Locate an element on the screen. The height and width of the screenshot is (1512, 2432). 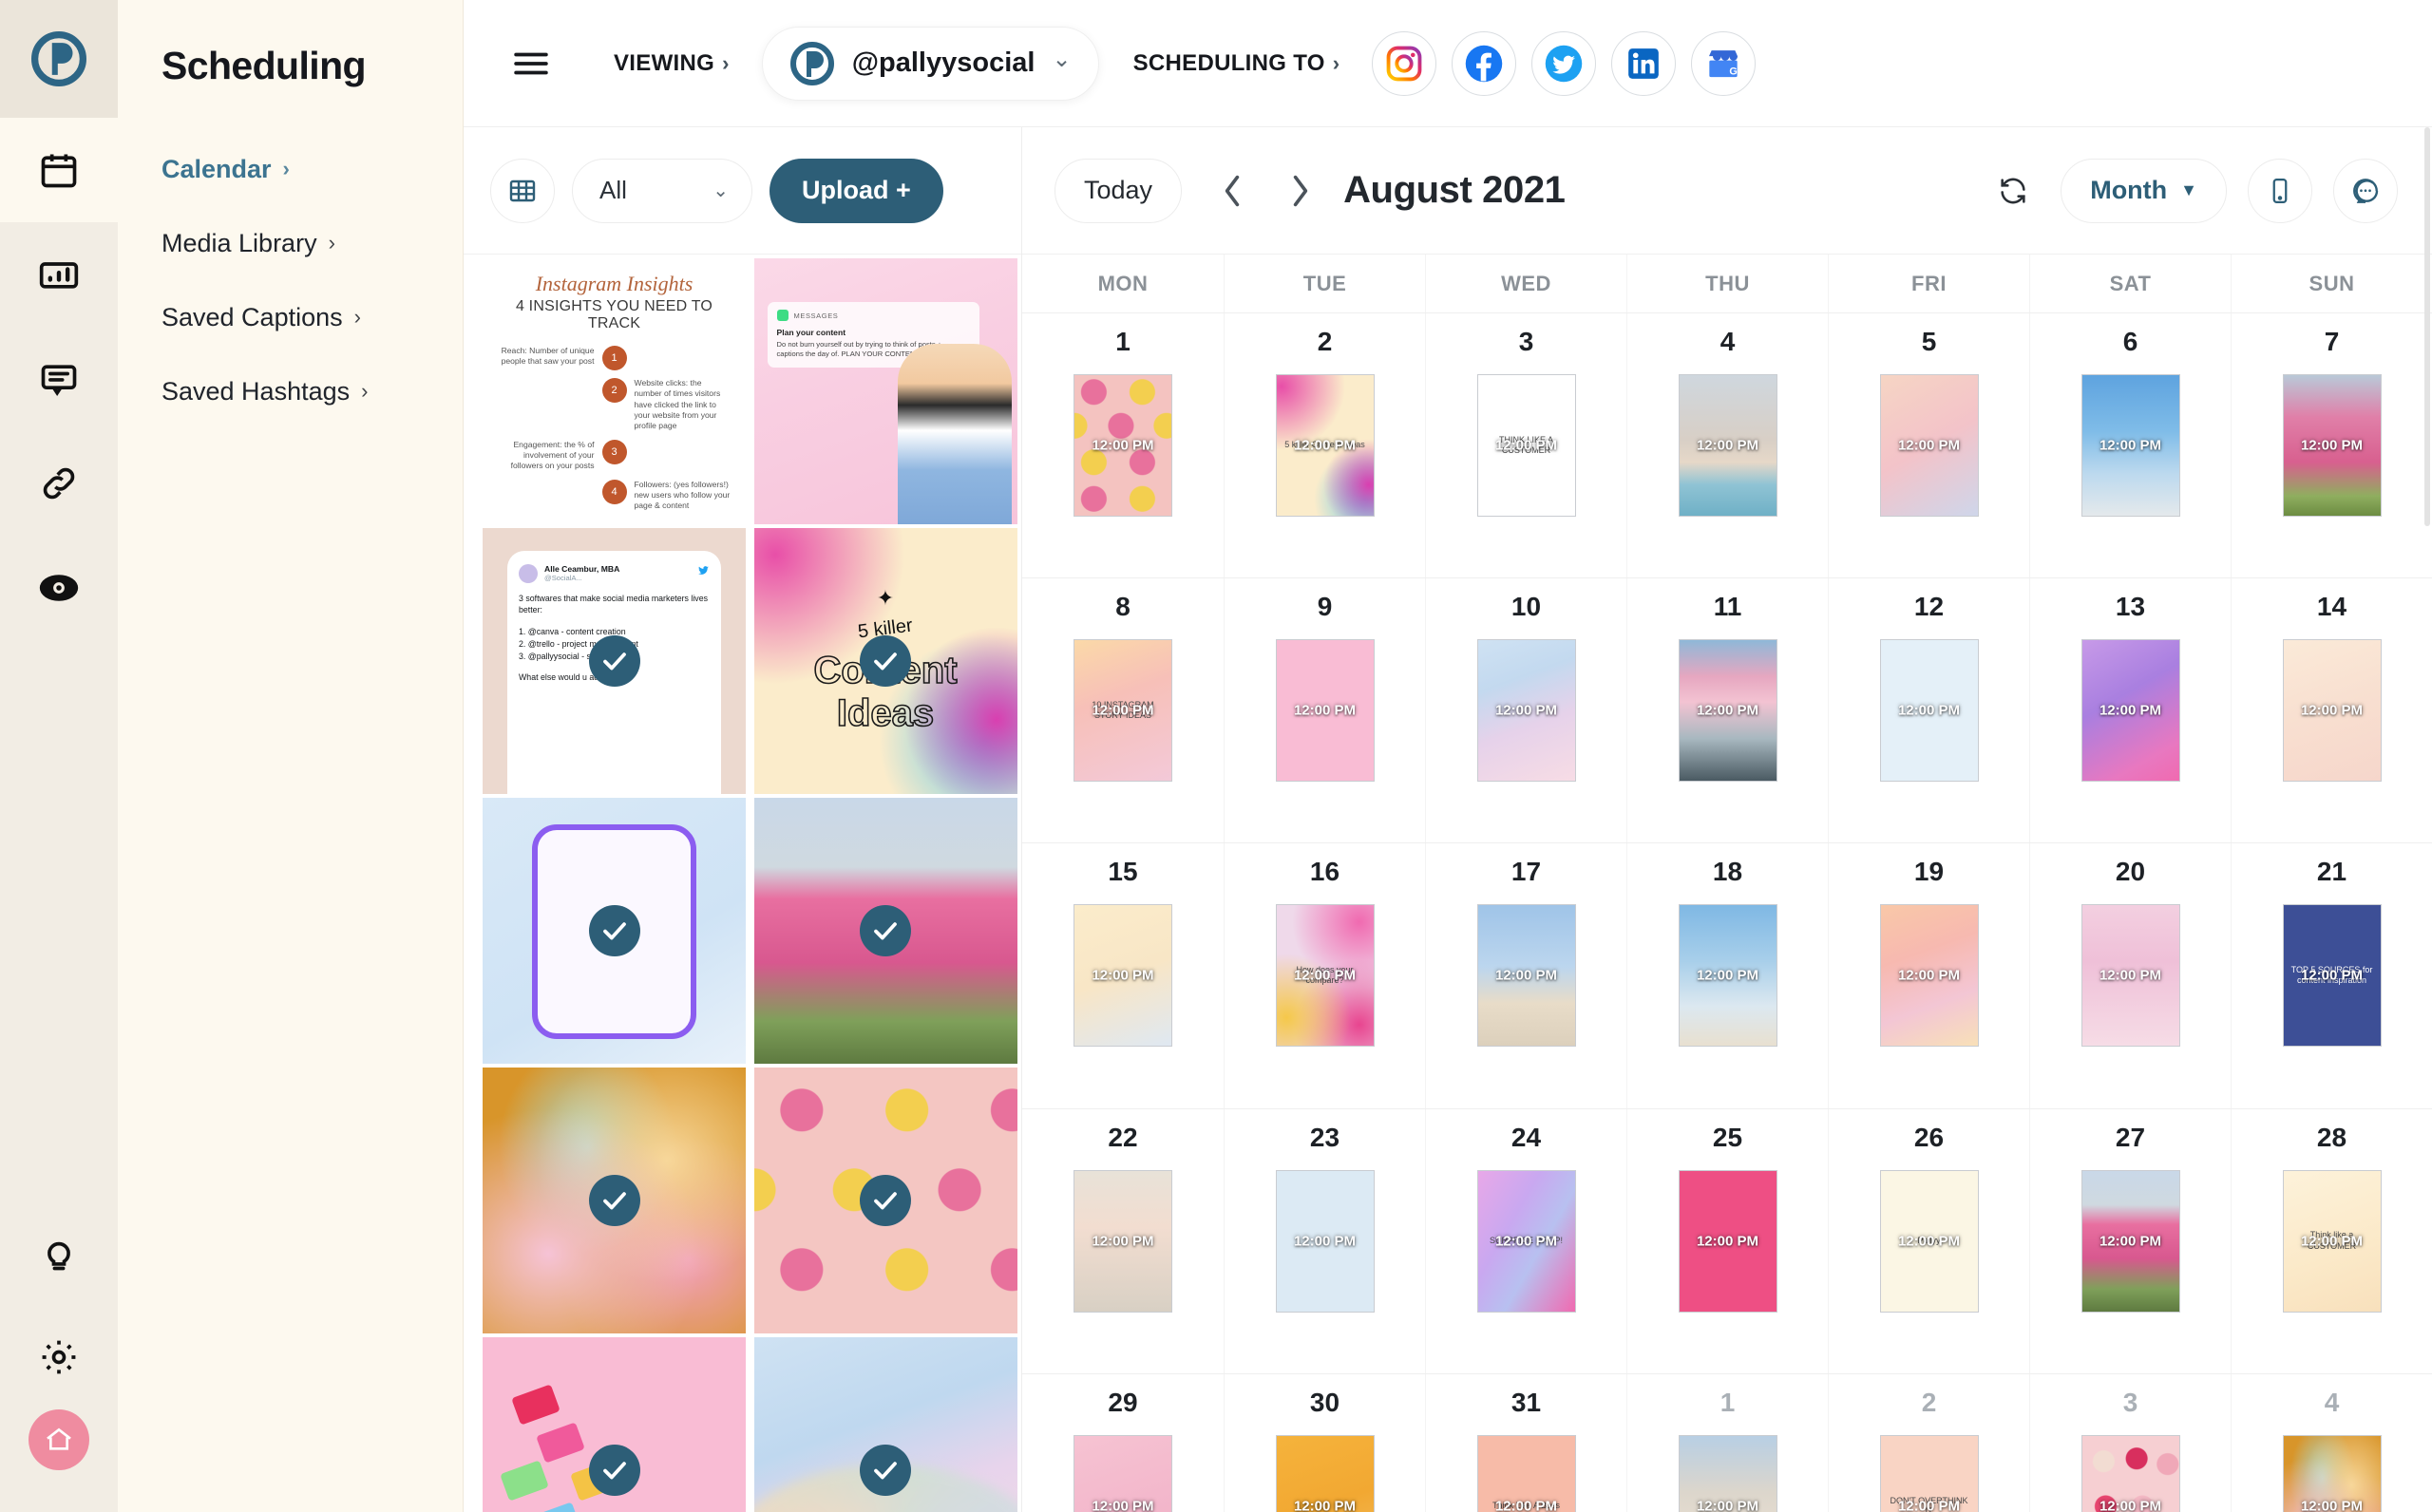
calendar-day-cell: 19 12:00 PM is located at coordinates (1928, 976).